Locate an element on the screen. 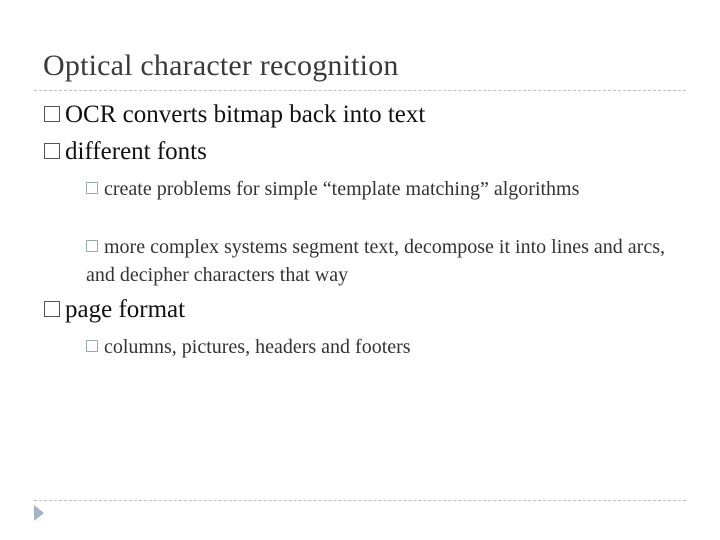 The image size is (720, 540). footer-divider is located at coordinates (360, 500).